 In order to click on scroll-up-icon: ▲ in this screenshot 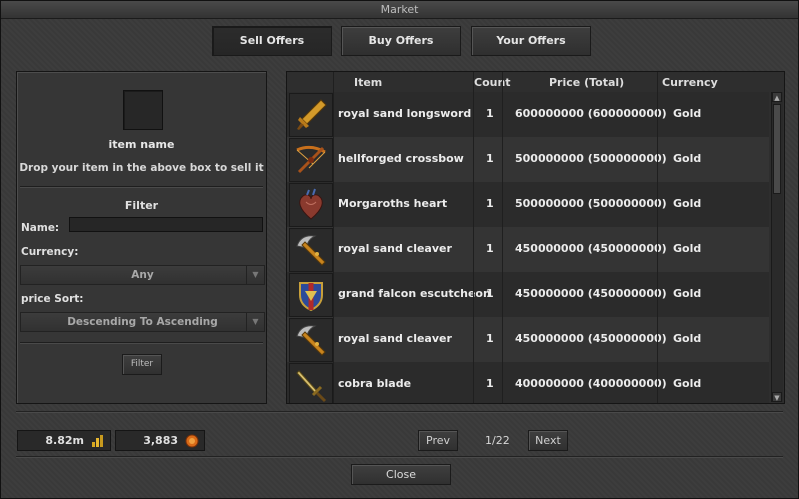, I will do `click(777, 97)`.